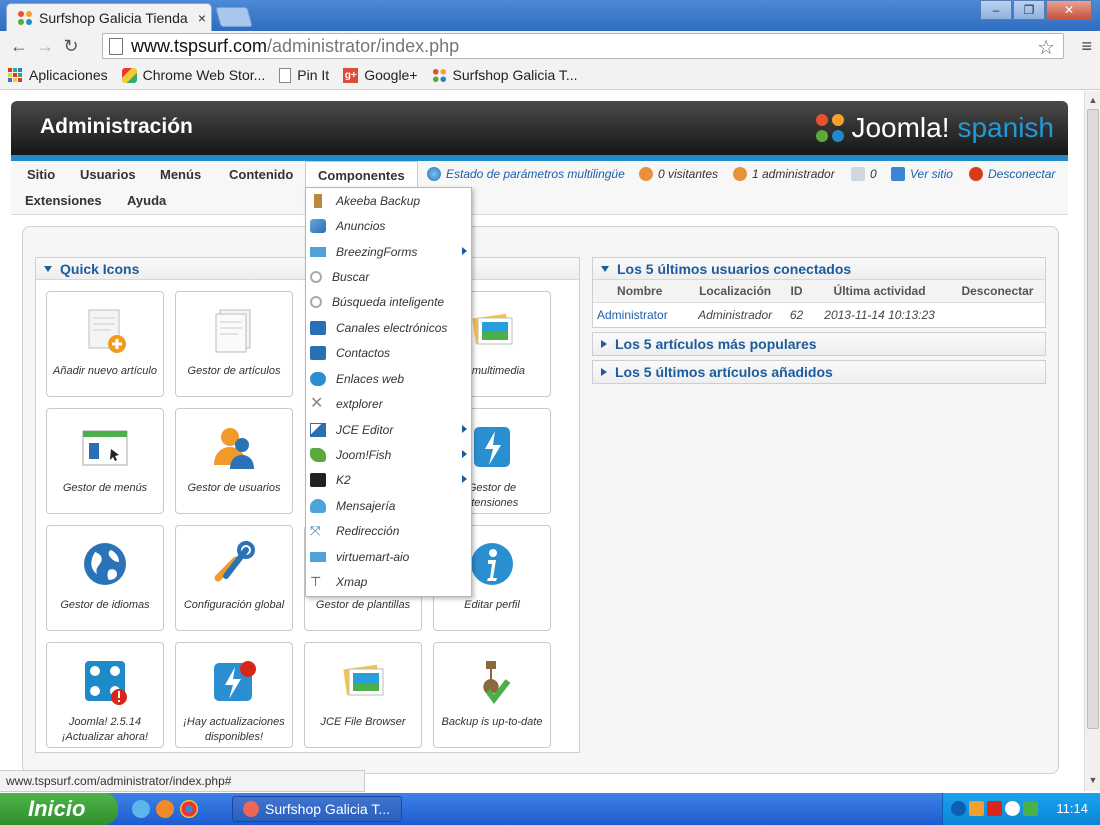 The height and width of the screenshot is (825, 1100). What do you see at coordinates (318, 505) in the screenshot?
I see `messaging-icon` at bounding box center [318, 505].